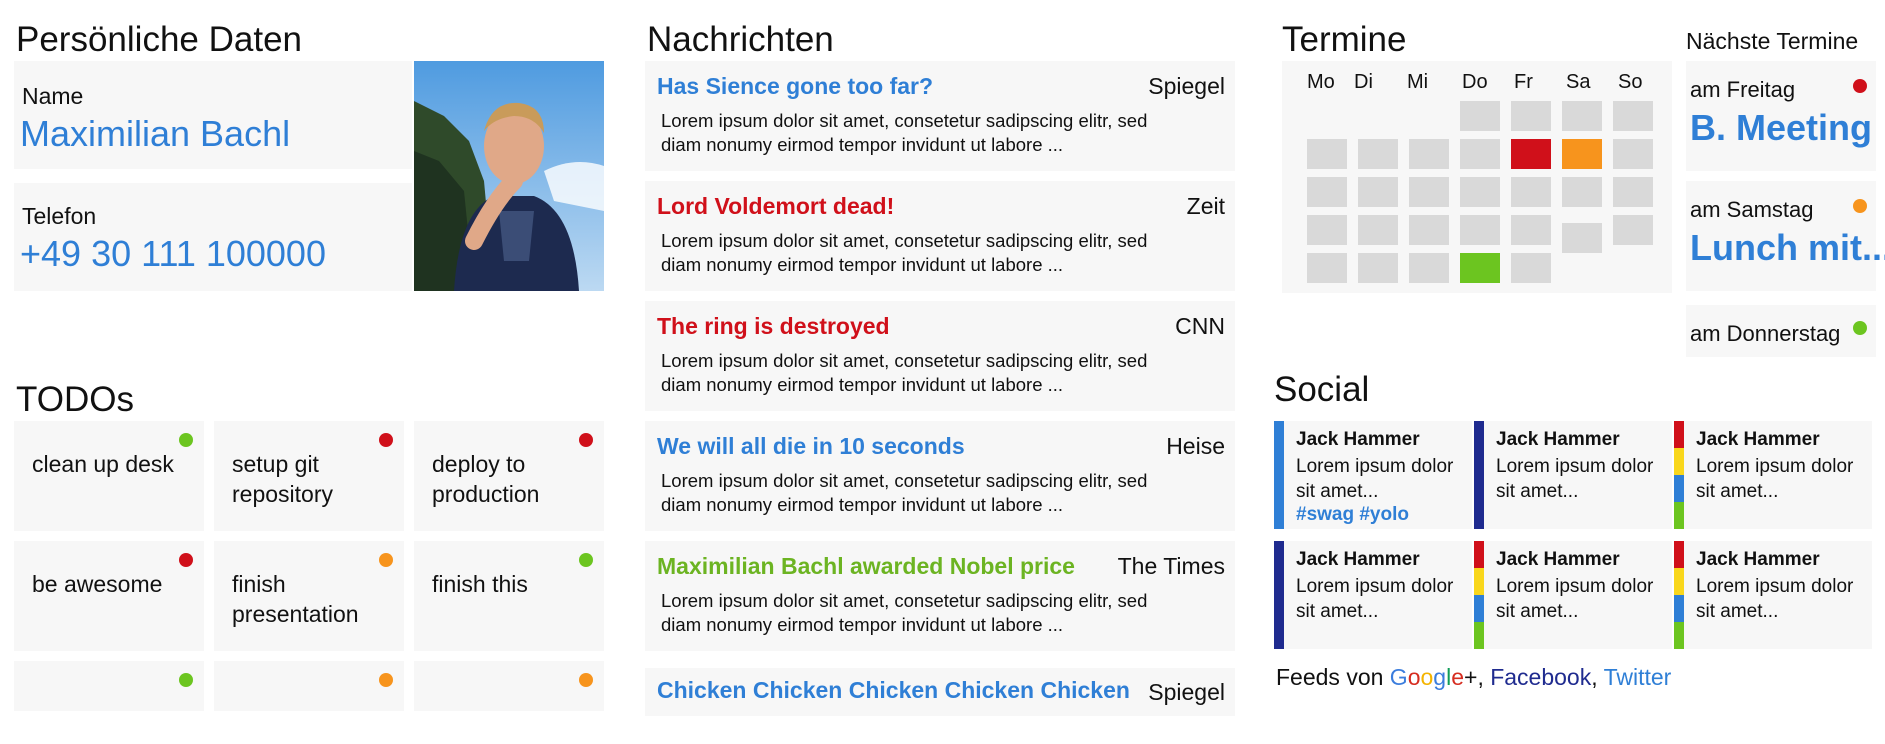 The image size is (1885, 744). Describe the element at coordinates (309, 476) in the screenshot. I see `todo-item: setup git repository` at that location.